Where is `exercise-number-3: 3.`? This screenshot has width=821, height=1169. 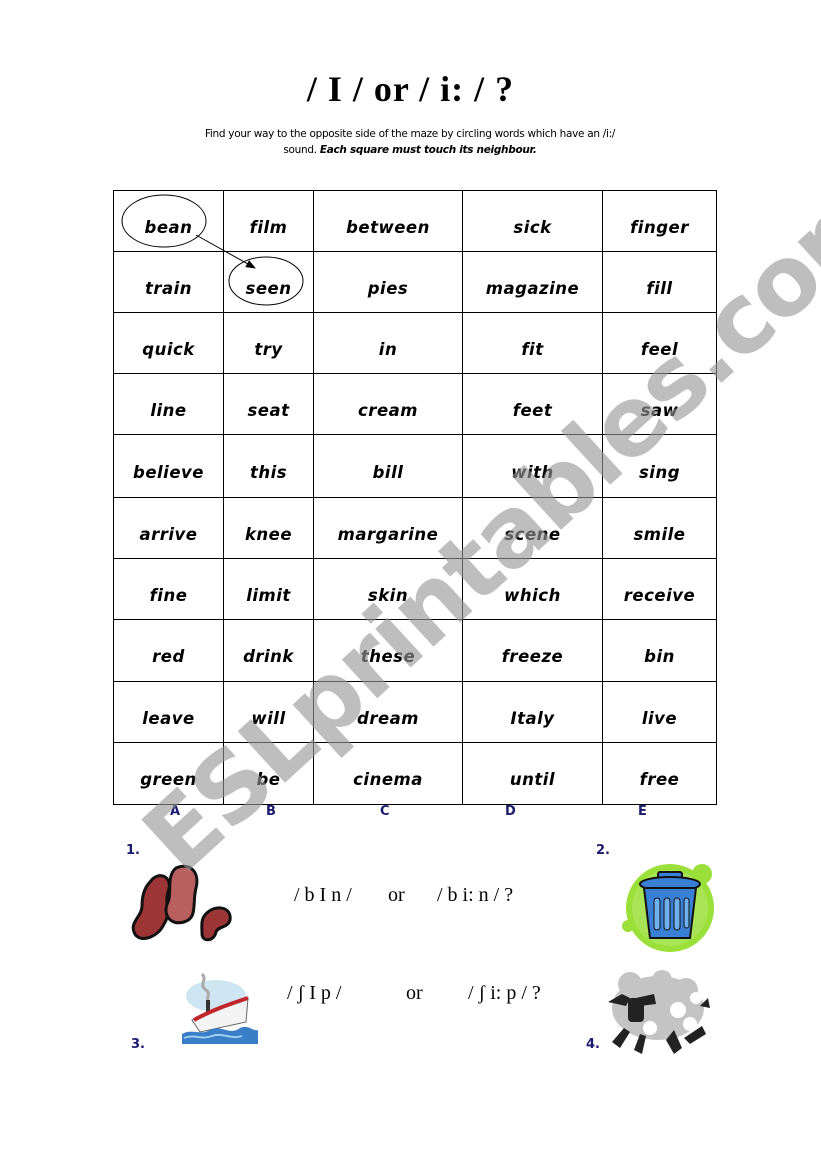 exercise-number-3: 3. is located at coordinates (138, 1044).